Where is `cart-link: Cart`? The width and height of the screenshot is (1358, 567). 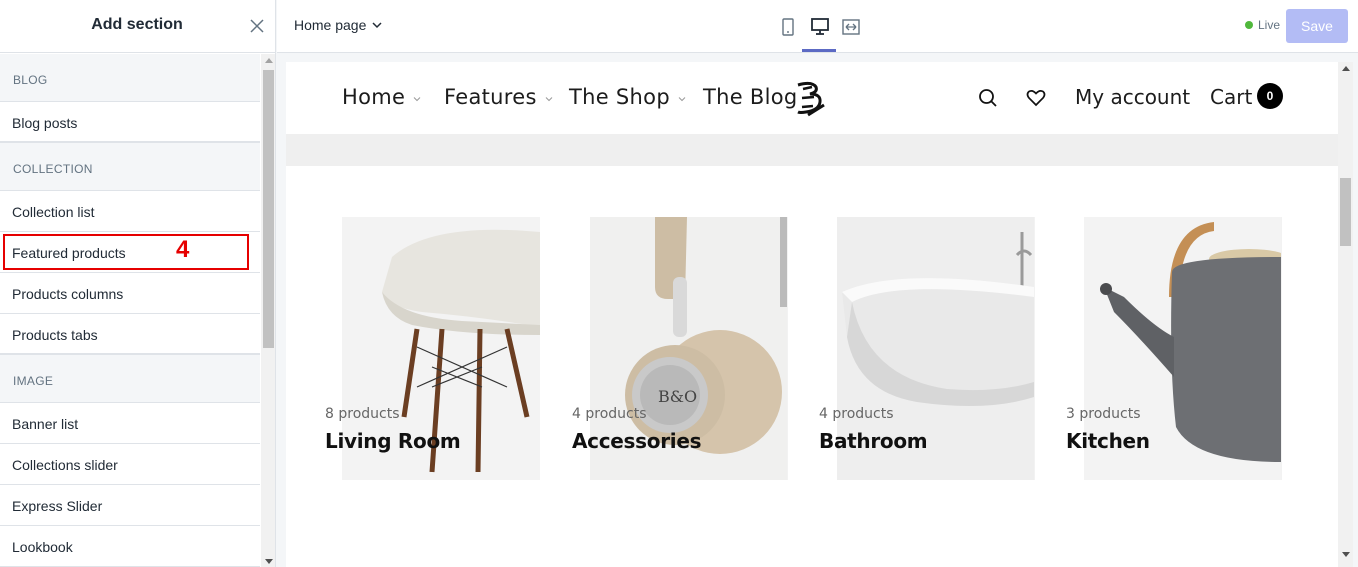 cart-link: Cart is located at coordinates (1231, 97).